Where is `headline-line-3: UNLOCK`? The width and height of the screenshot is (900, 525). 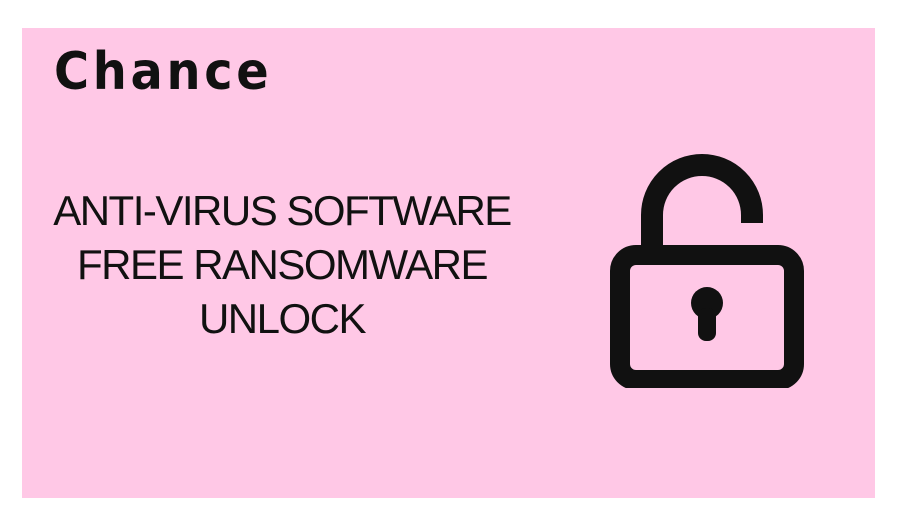
headline-line-3: UNLOCK is located at coordinates (282, 318).